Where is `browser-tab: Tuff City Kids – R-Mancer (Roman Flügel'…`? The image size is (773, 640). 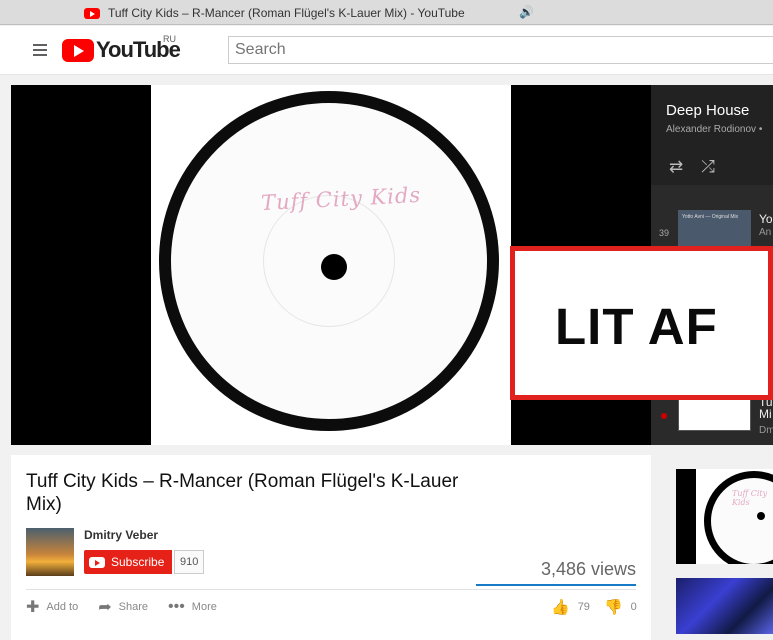
browser-tab: Tuff City Kids – R-Mancer (Roman Flügel'… is located at coordinates (274, 13).